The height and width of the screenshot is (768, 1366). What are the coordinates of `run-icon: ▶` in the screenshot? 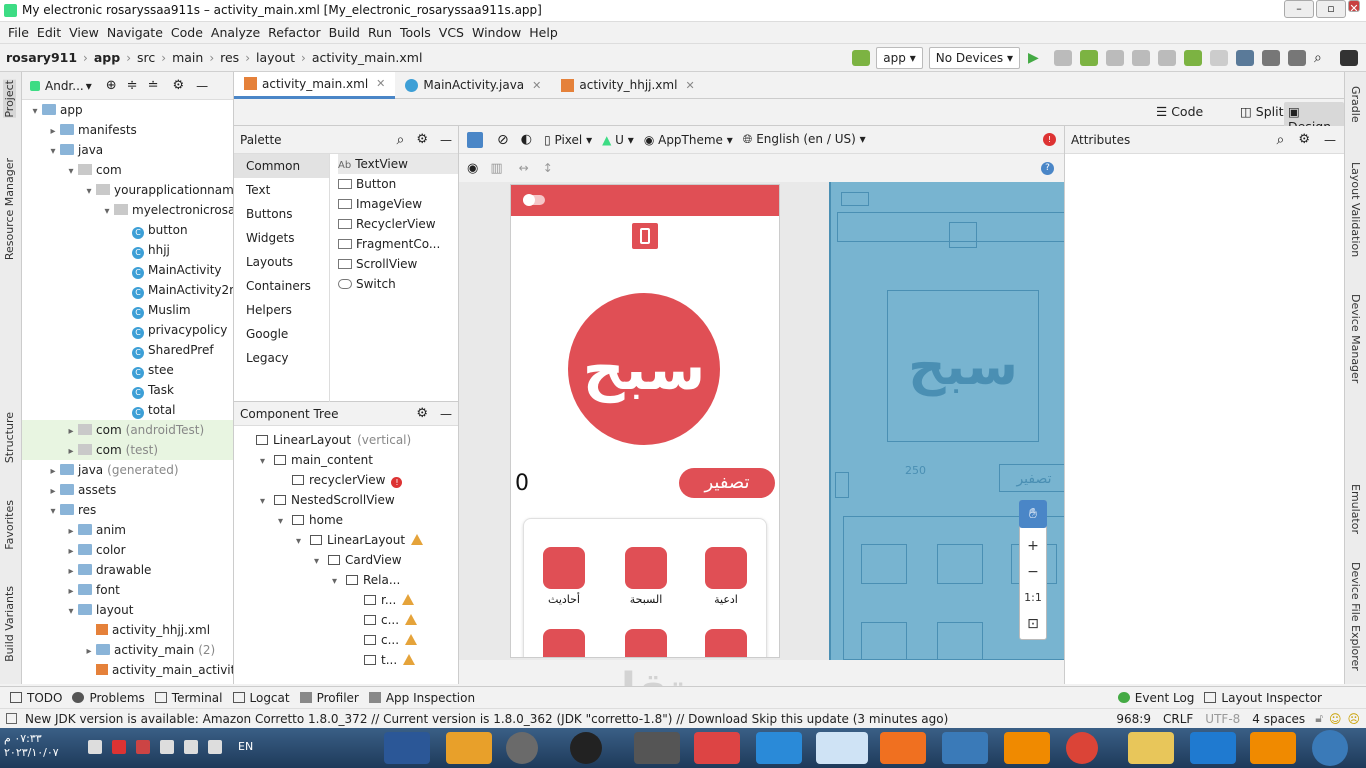 It's located at (1037, 58).